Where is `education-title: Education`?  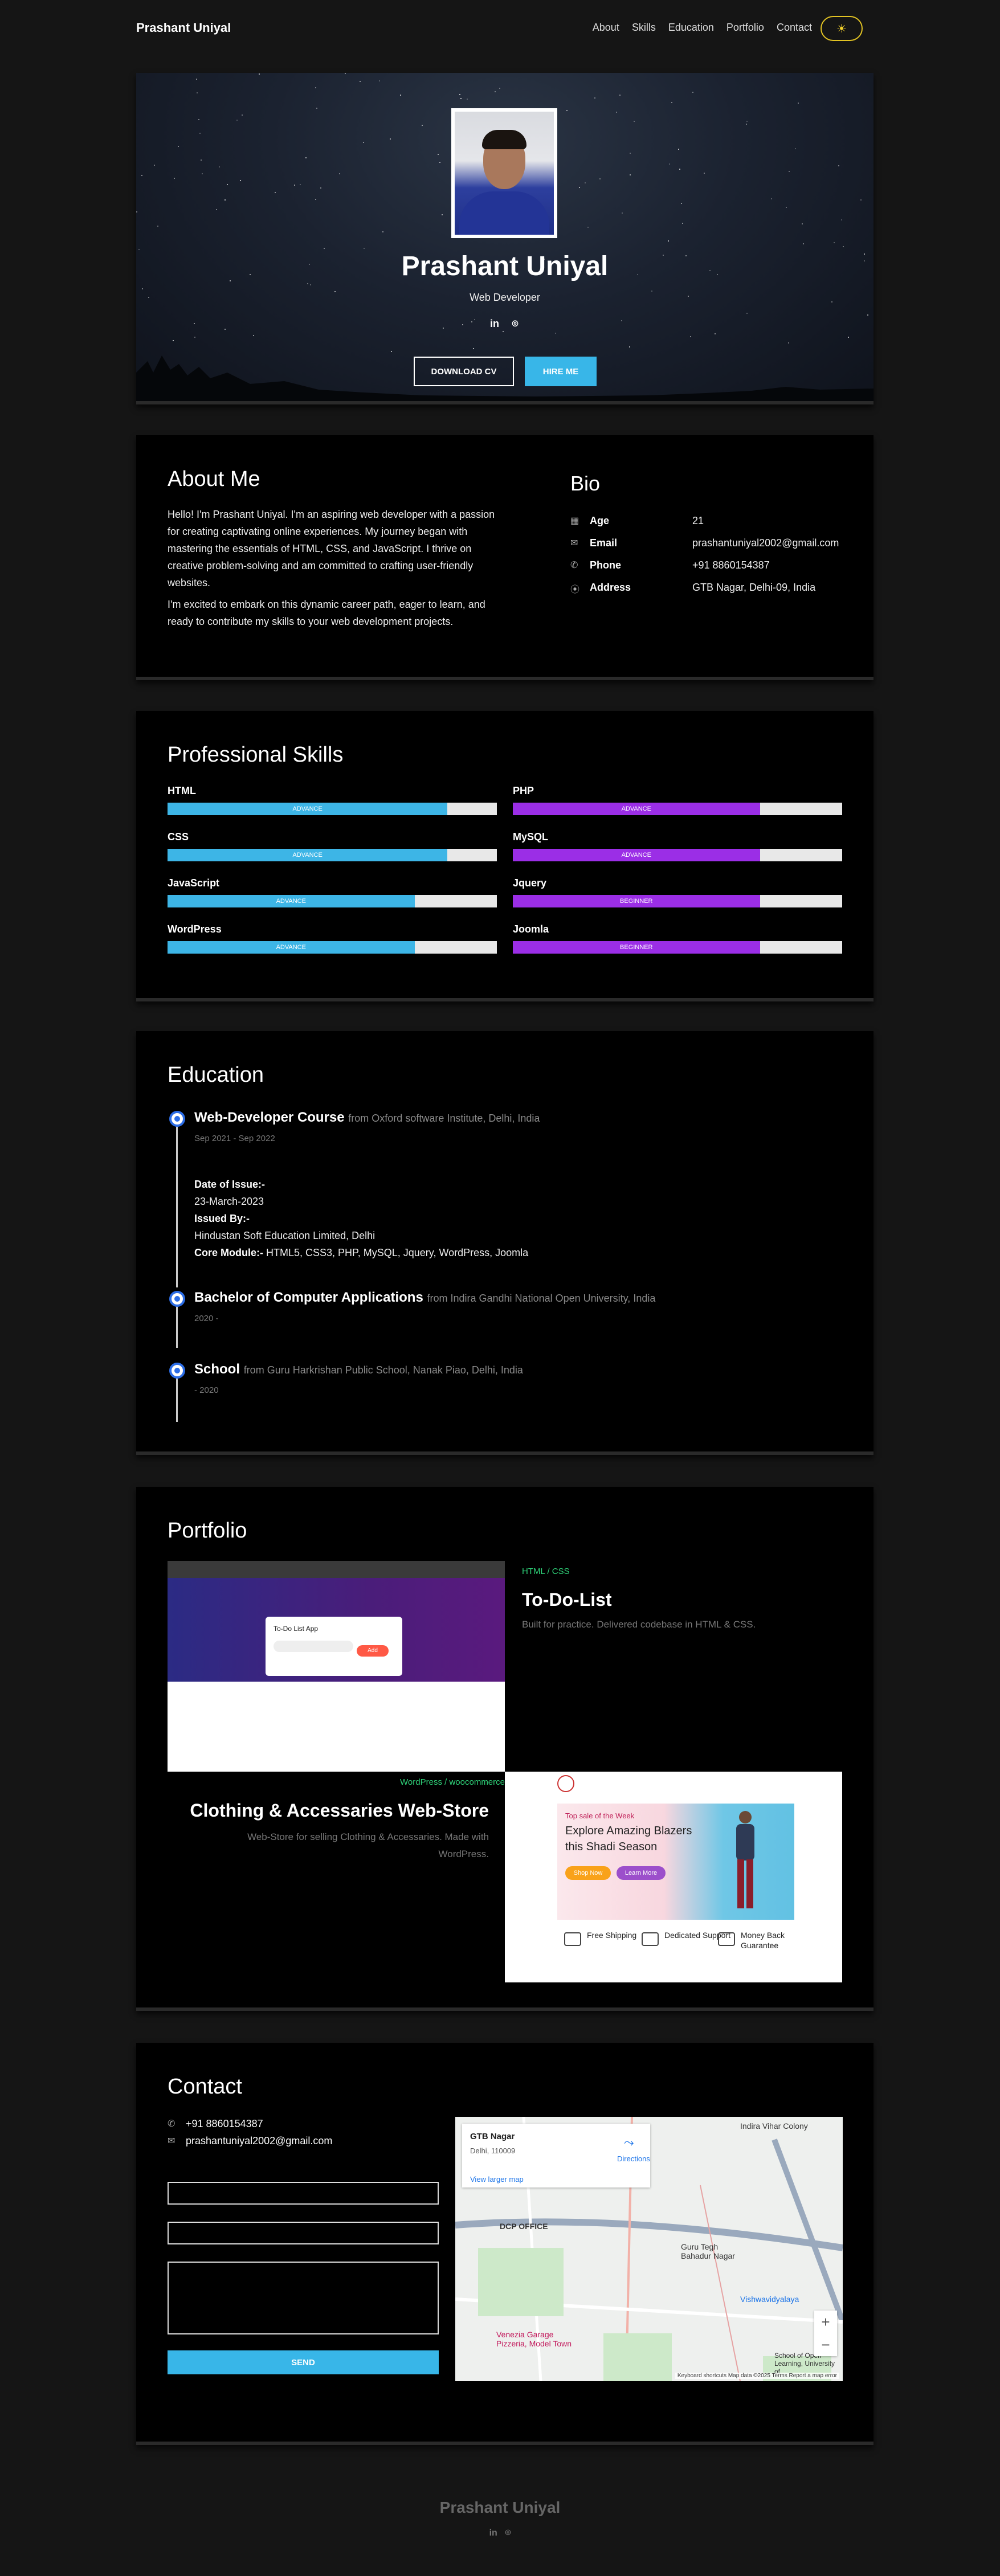 education-title: Education is located at coordinates (216, 1075).